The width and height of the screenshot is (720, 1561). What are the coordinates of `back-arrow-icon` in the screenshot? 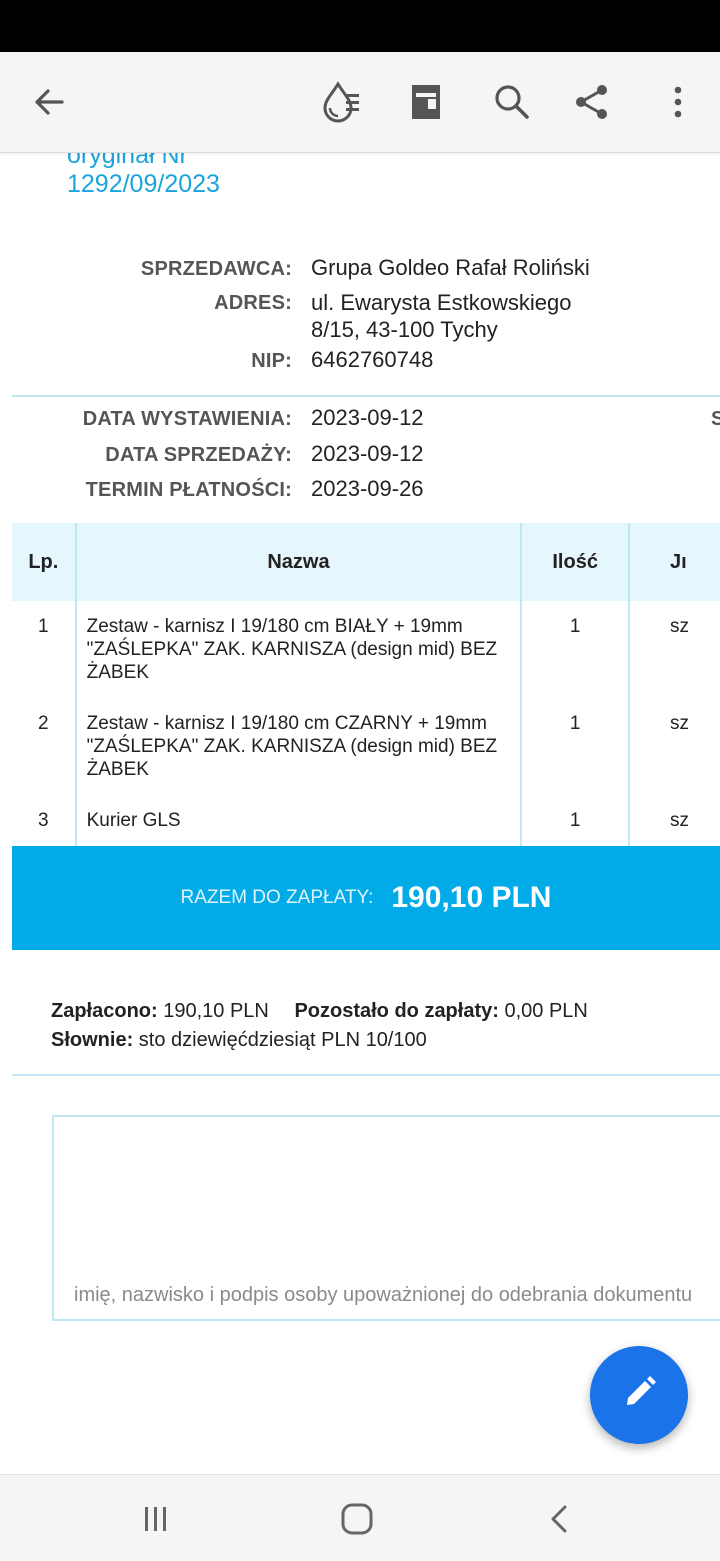 It's located at (49, 102).